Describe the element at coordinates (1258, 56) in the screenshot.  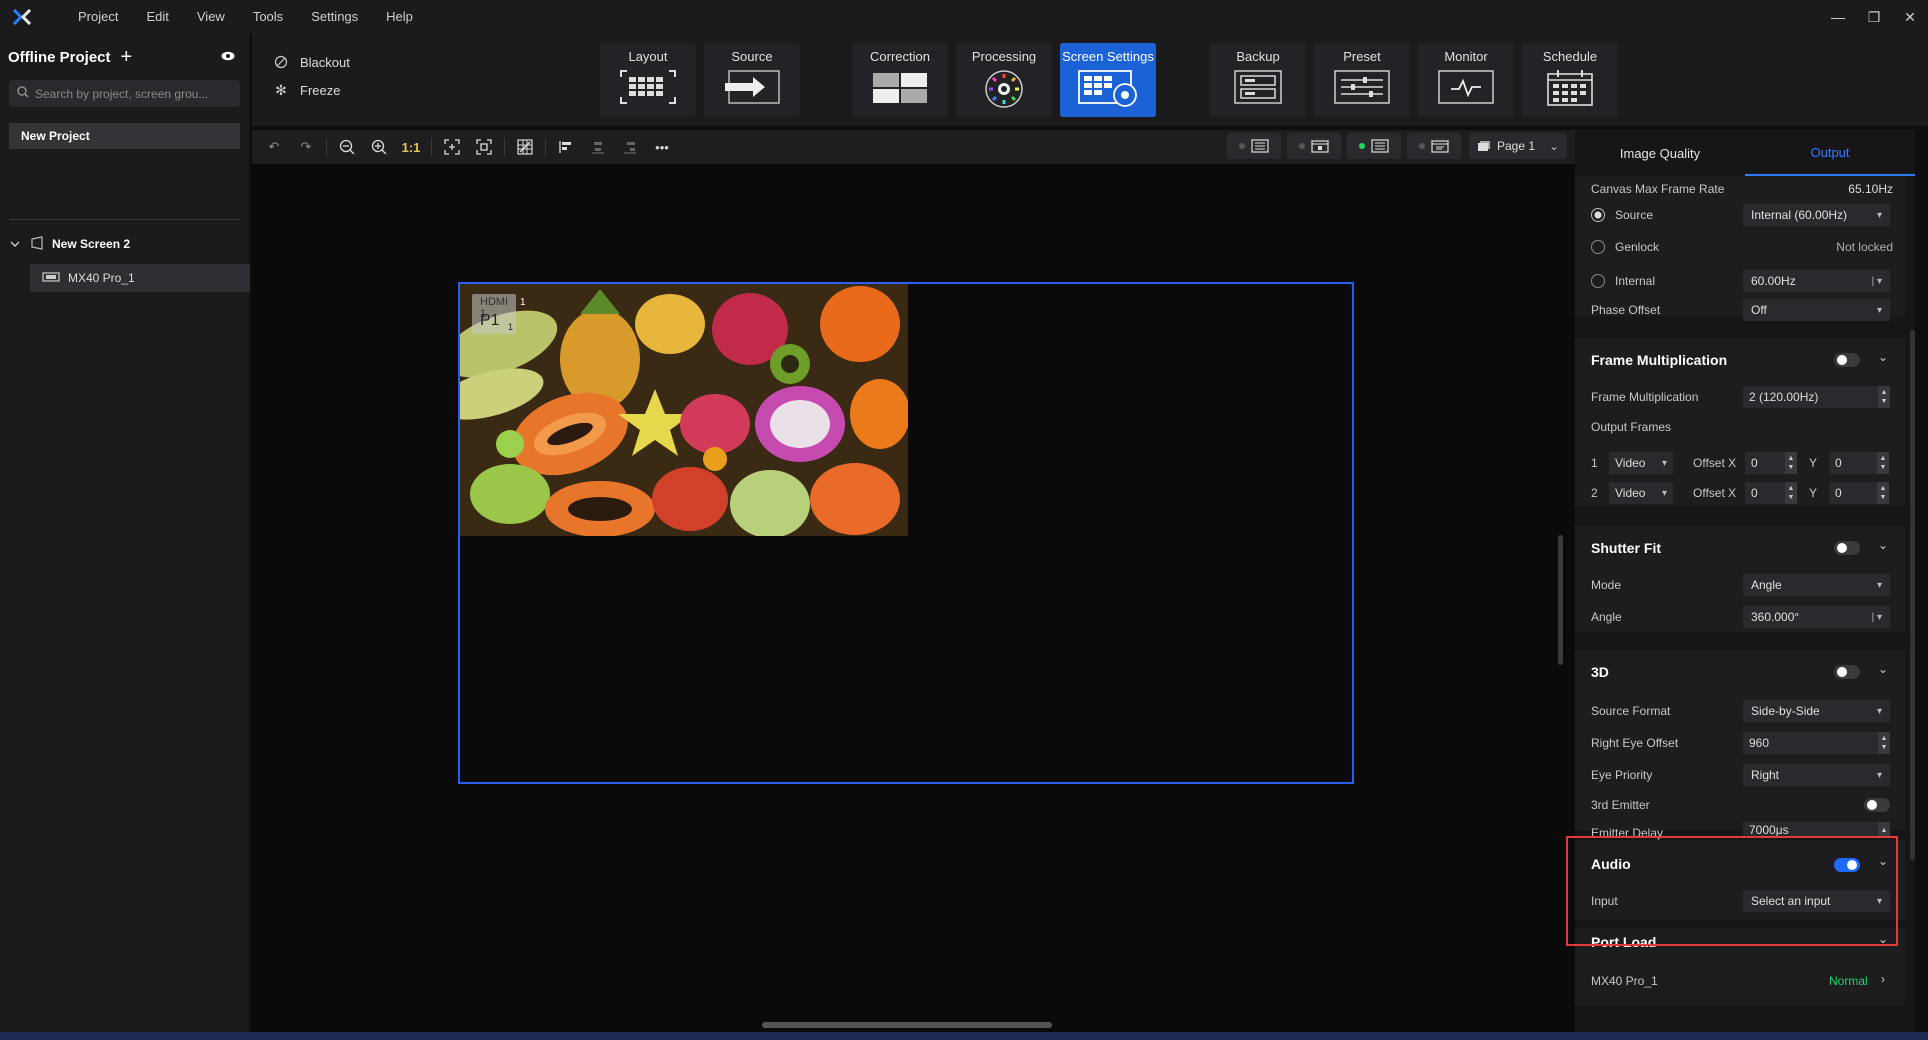
I see `backup-label: Backup` at that location.